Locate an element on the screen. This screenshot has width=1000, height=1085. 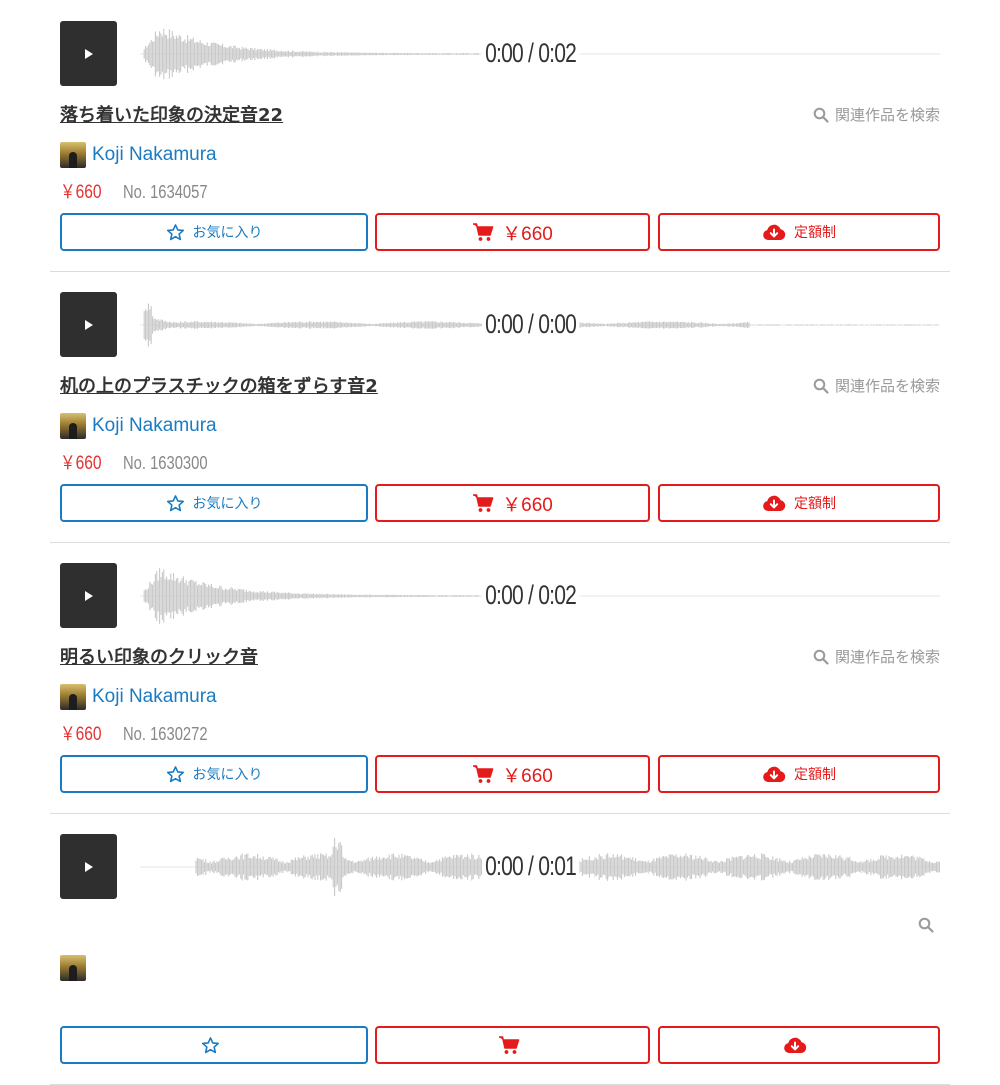
item-meta: ￥660 No. 1630300 is located at coordinates (143, 461).